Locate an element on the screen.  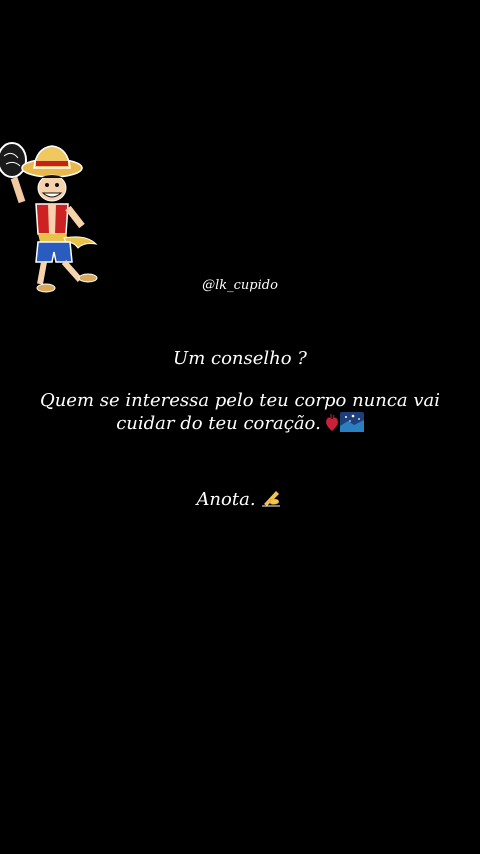
closing-line: Anota. is located at coordinates (240, 499).